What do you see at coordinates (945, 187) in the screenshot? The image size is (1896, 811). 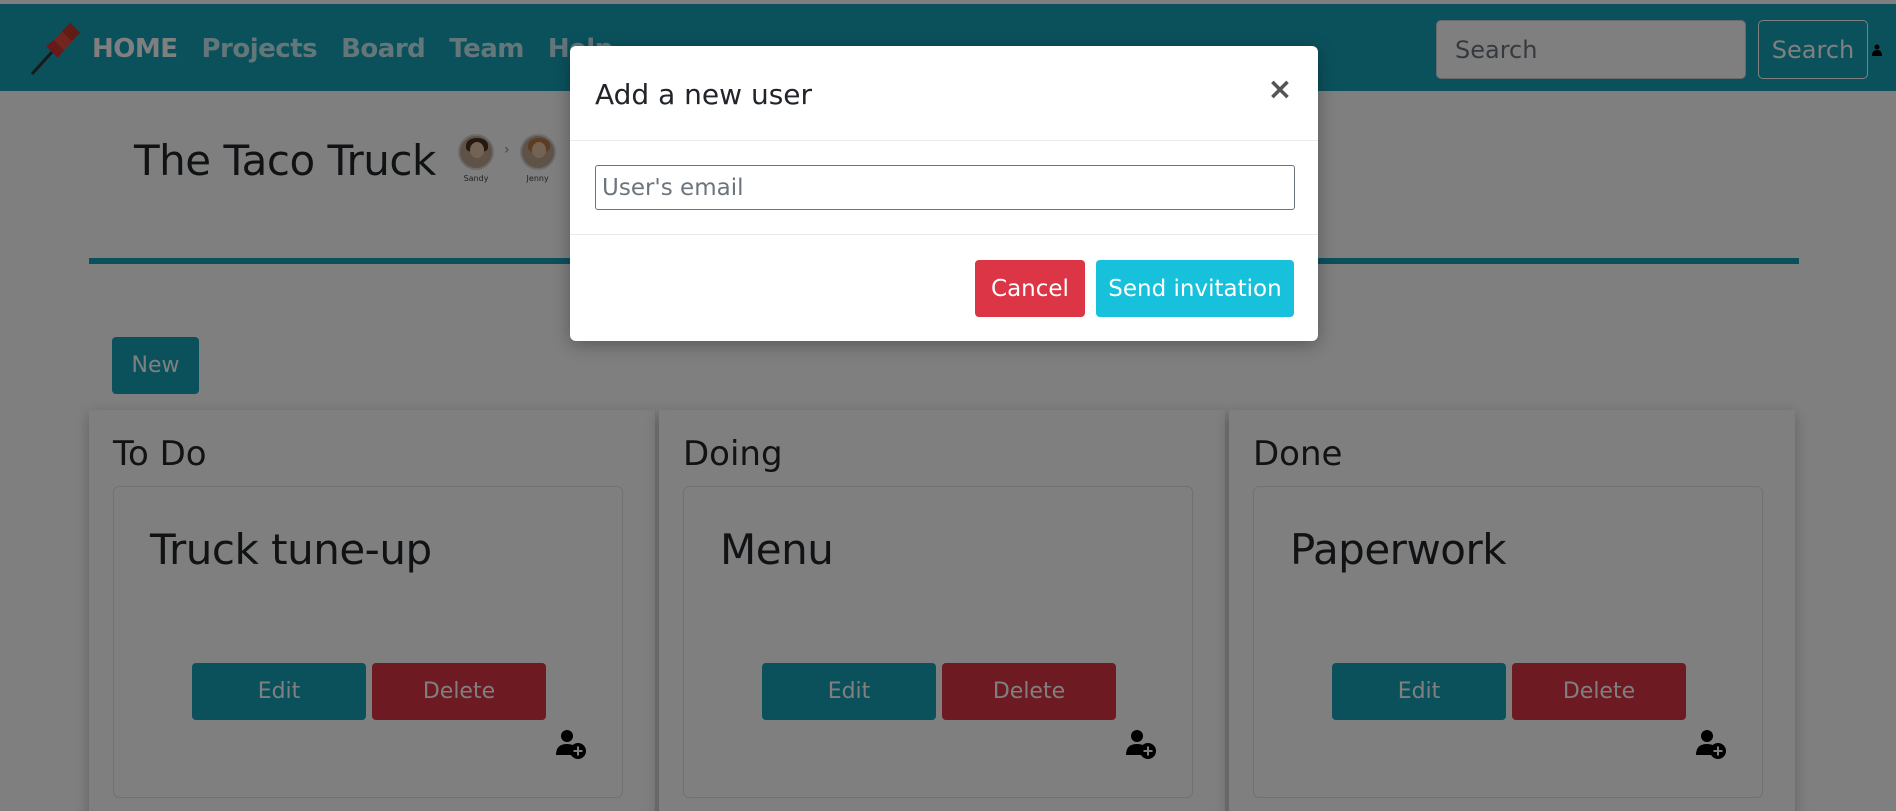 I see `email-field` at bounding box center [945, 187].